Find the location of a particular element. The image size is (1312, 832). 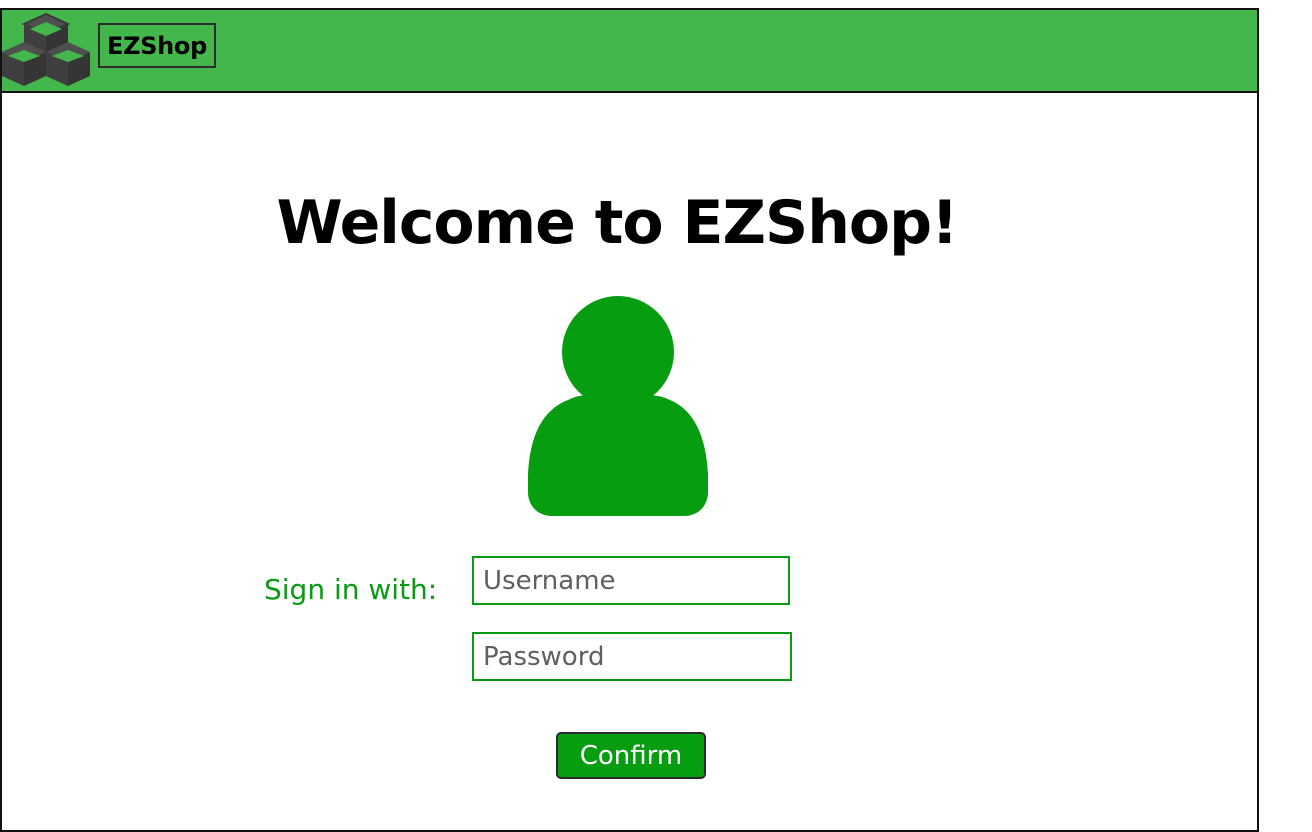

signin-label: Sign in with: is located at coordinates (351, 589).